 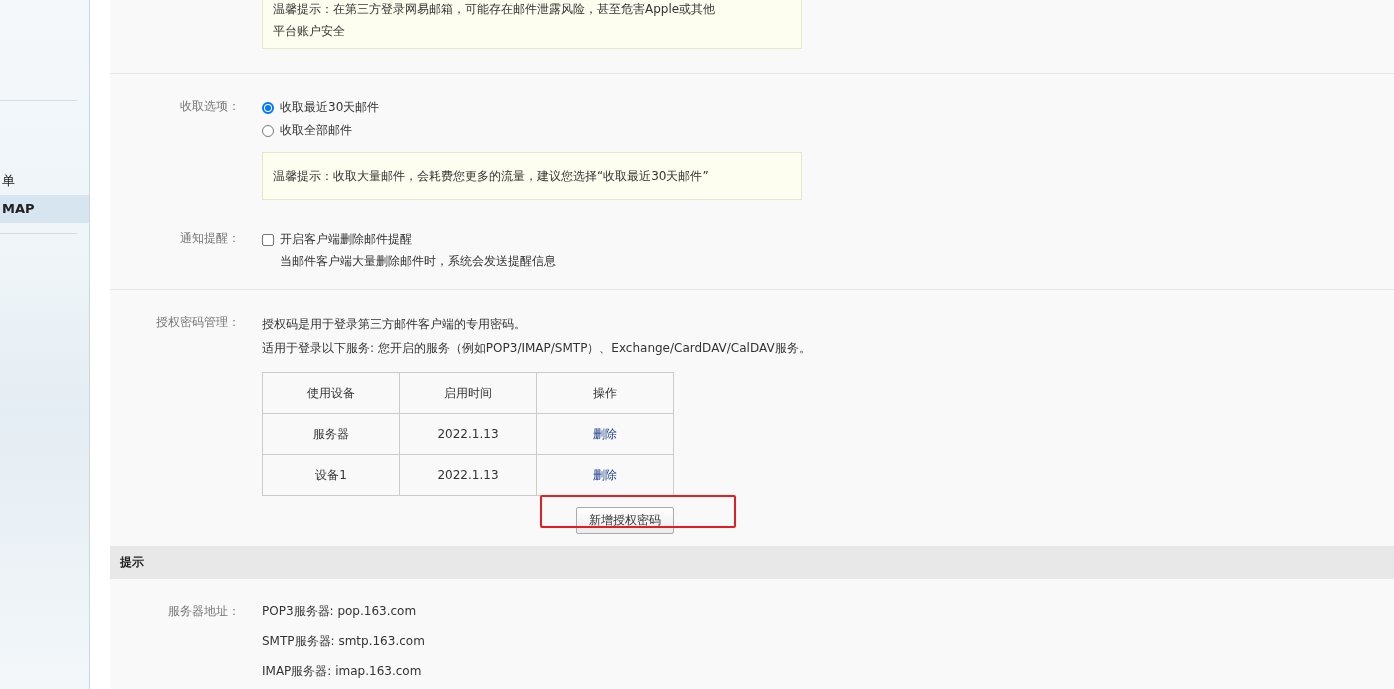 What do you see at coordinates (330, 107) in the screenshot?
I see `radio-label: 收取最近30天邮件` at bounding box center [330, 107].